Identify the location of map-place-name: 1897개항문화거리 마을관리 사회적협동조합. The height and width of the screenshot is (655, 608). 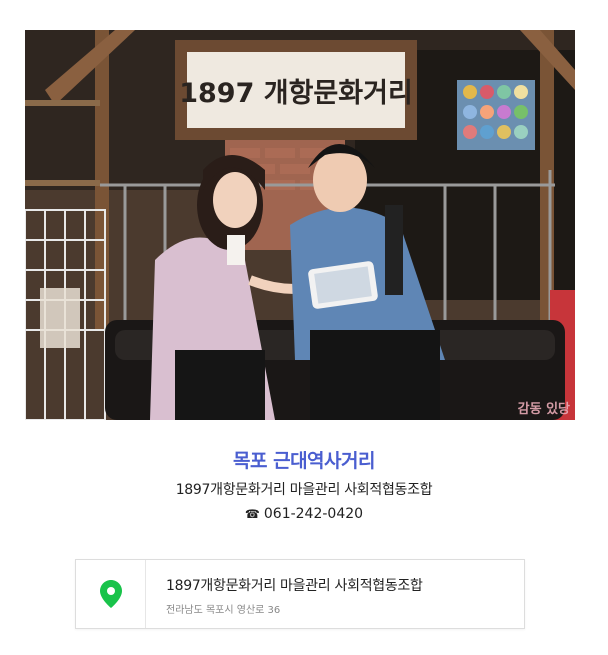
(294, 585).